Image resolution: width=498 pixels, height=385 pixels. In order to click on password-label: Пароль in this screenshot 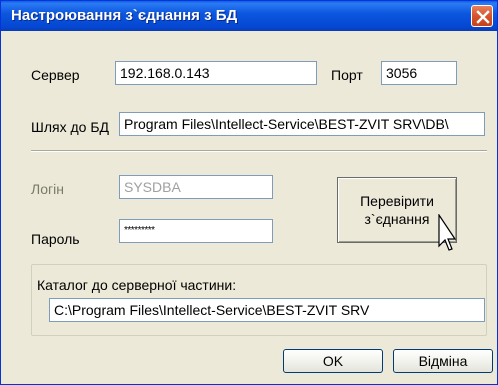, I will do `click(55, 239)`.